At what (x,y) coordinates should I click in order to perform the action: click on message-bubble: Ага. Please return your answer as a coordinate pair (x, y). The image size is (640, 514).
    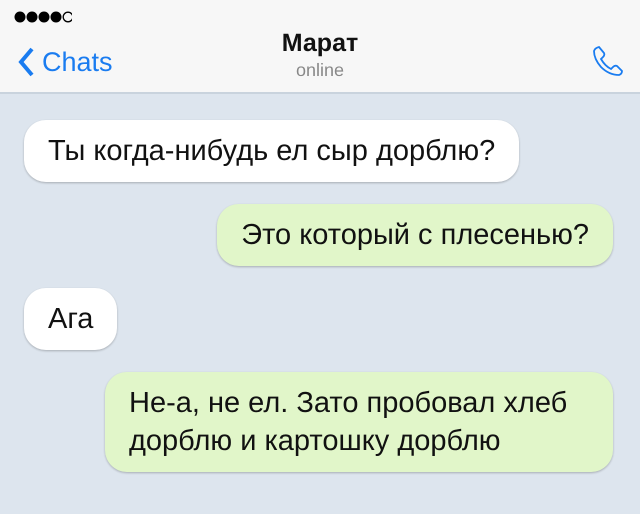
    Looking at the image, I should click on (71, 319).